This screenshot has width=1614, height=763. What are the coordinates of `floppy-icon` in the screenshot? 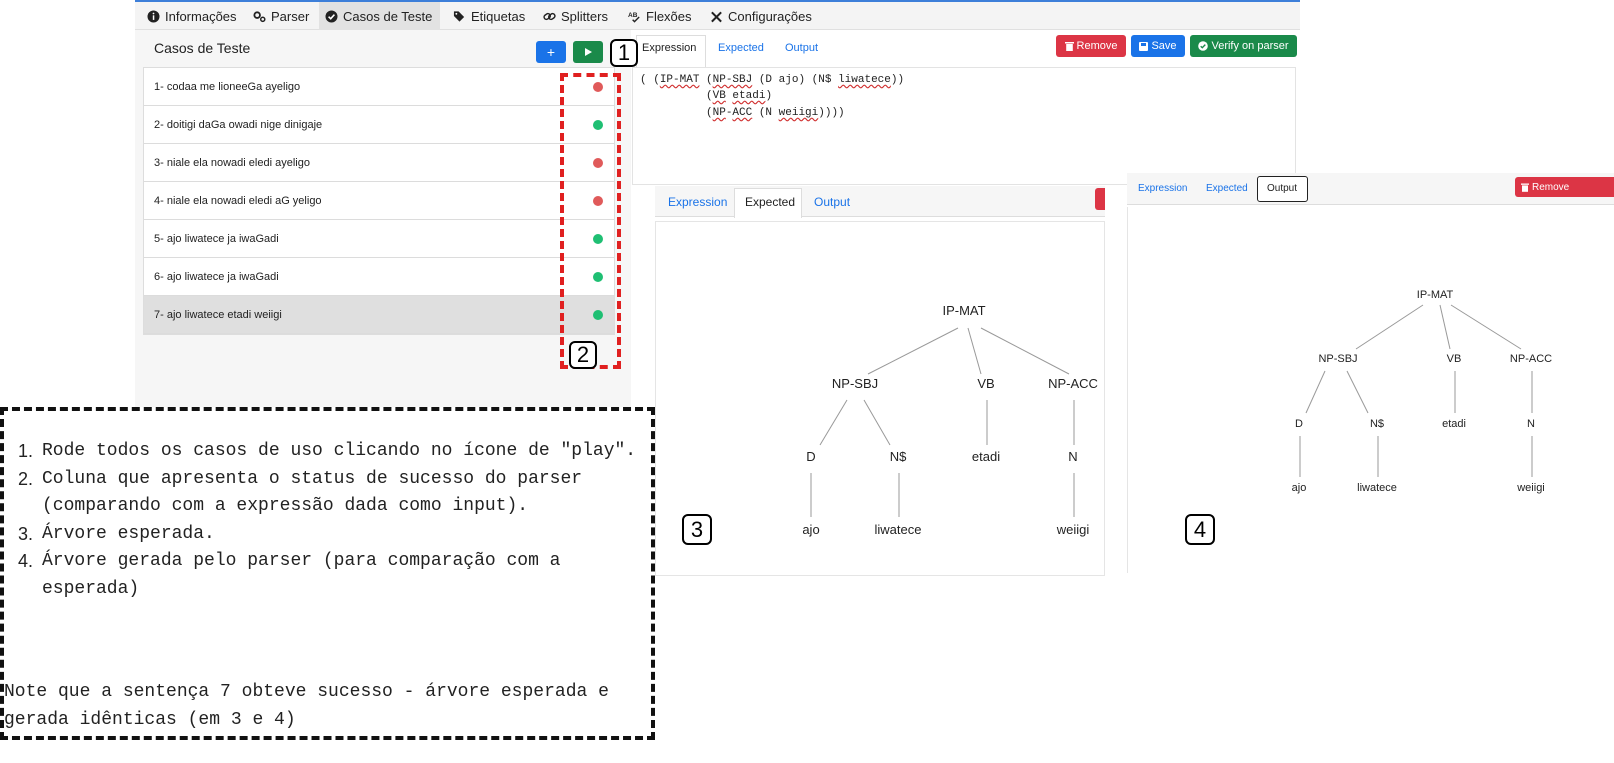 It's located at (1144, 46).